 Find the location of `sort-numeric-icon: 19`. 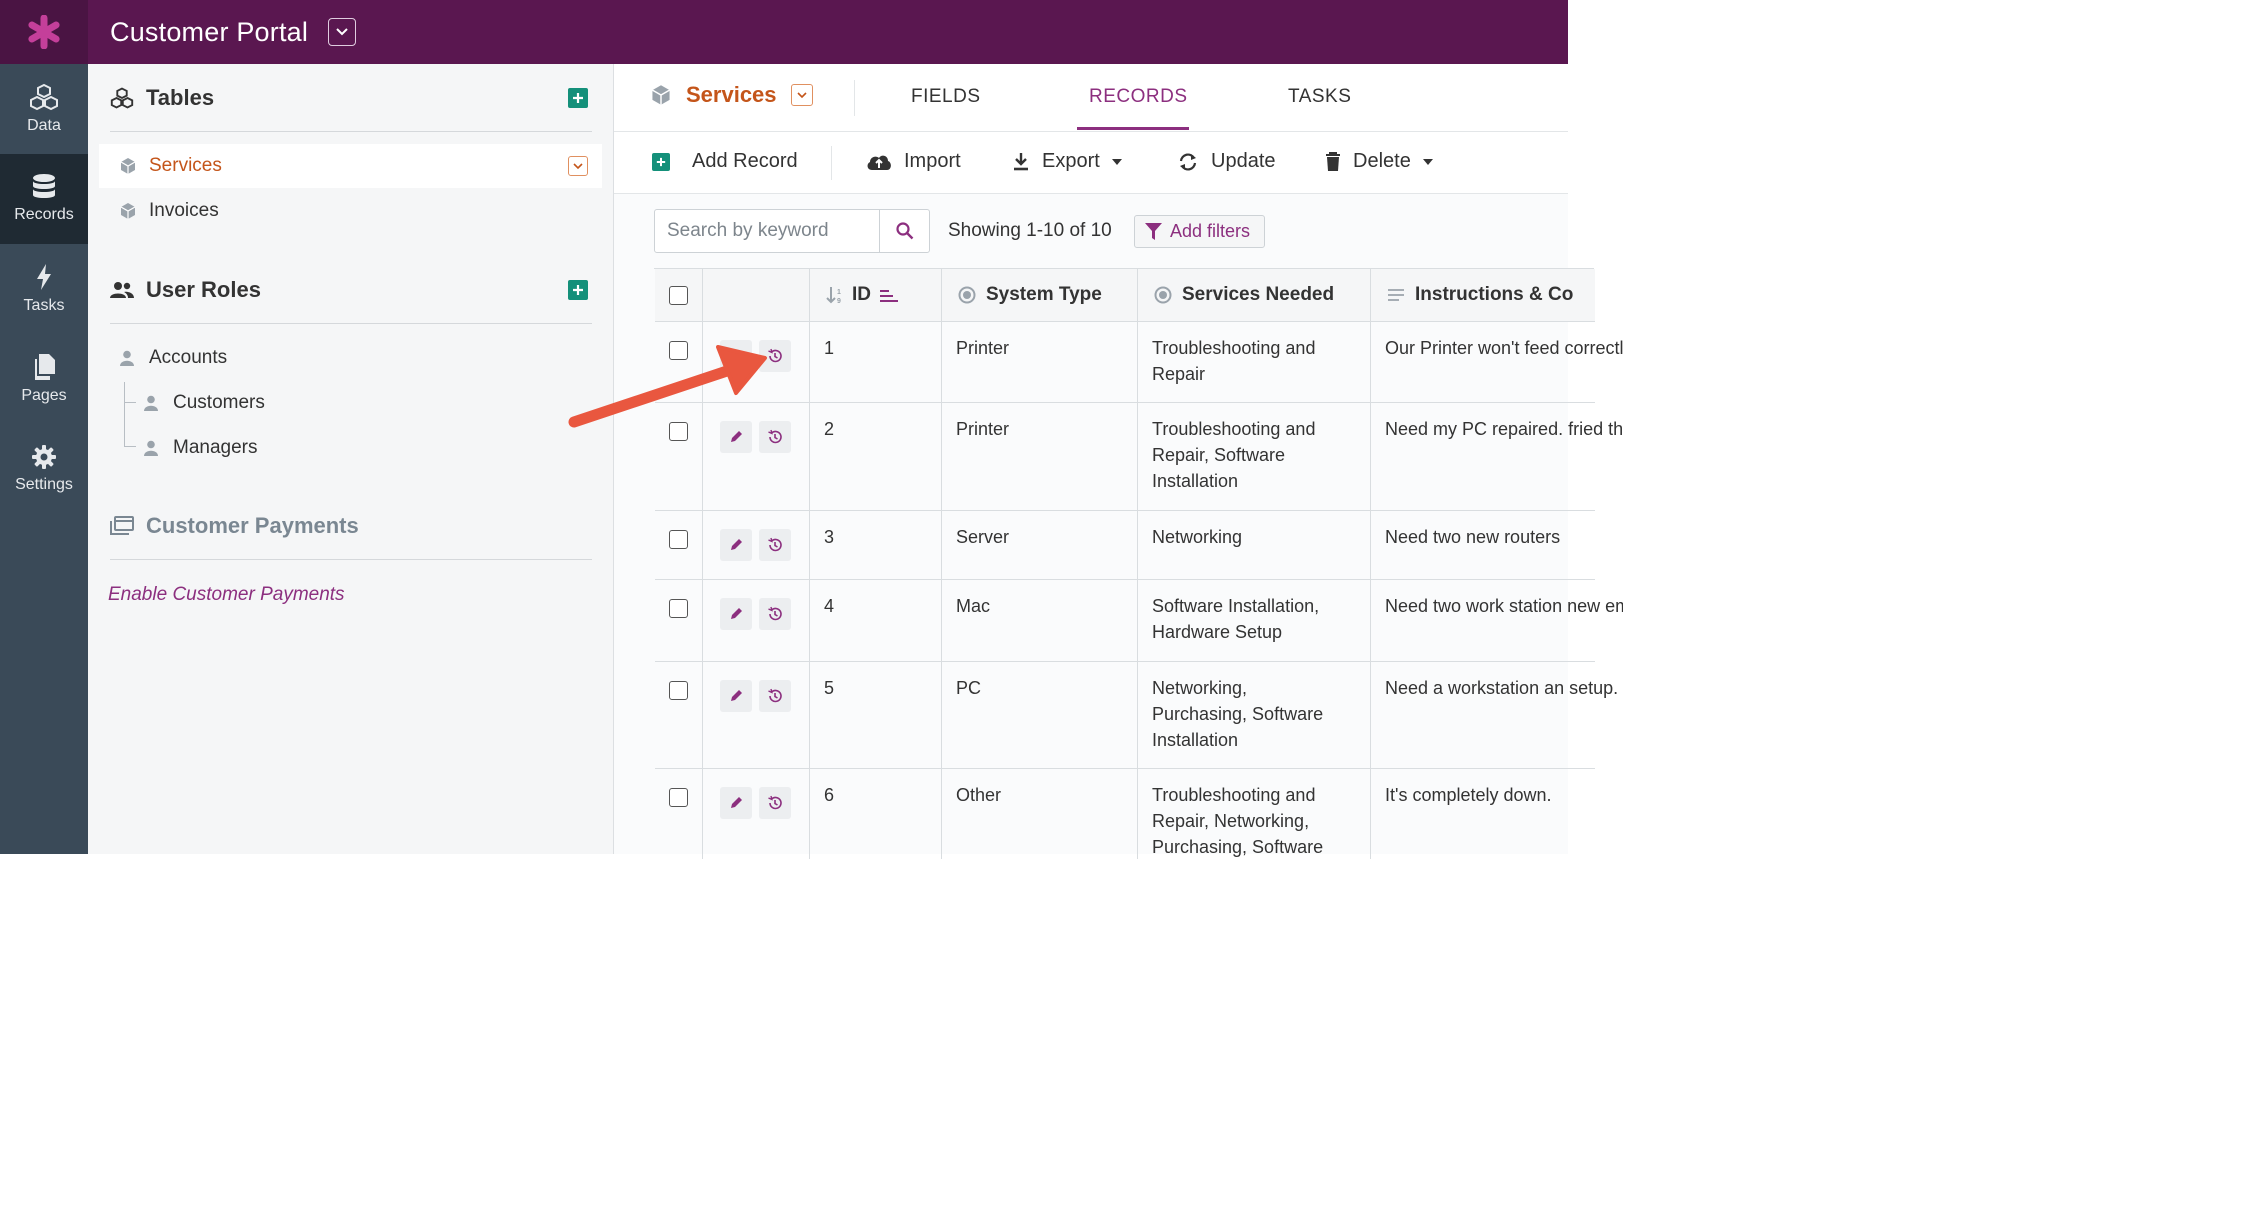

sort-numeric-icon: 19 is located at coordinates (833, 296).